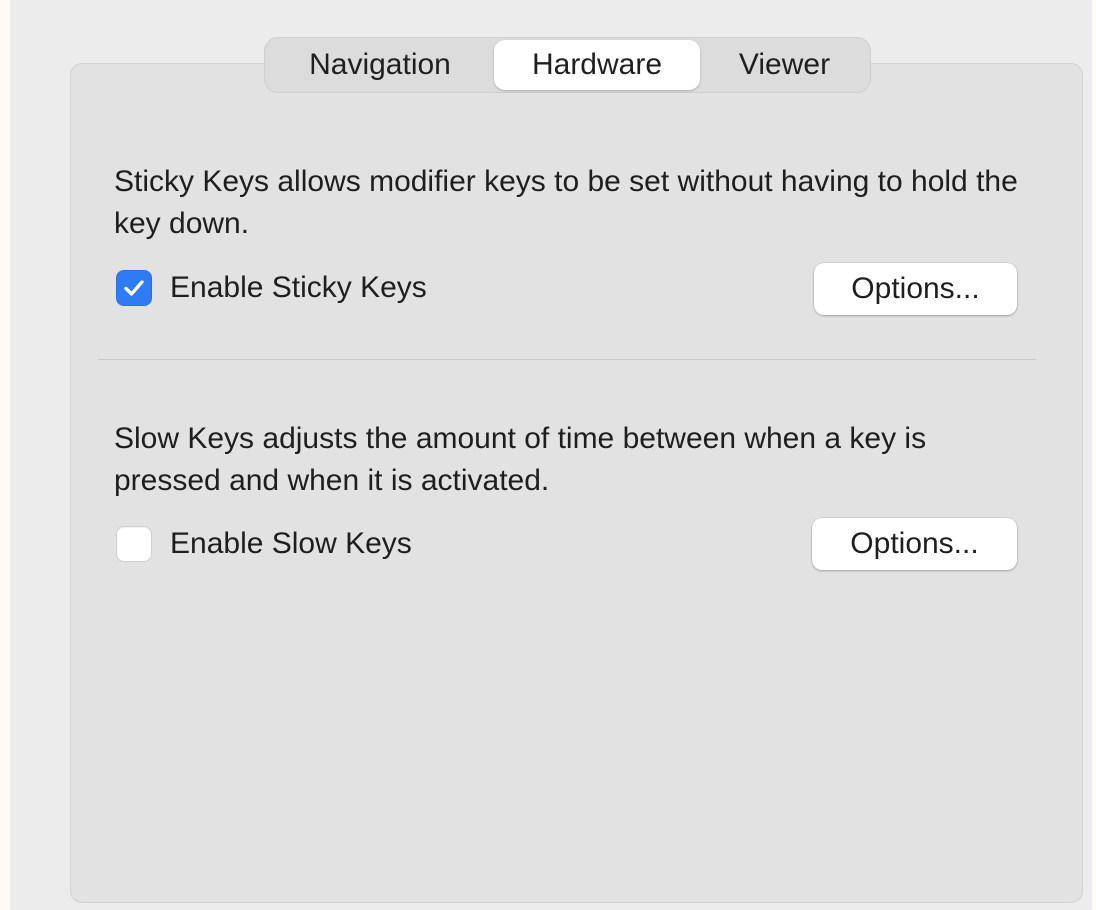 Image resolution: width=1096 pixels, height=910 pixels. I want to click on slow-keys-checkbox-label: Enable Slow Keys, so click(291, 543).